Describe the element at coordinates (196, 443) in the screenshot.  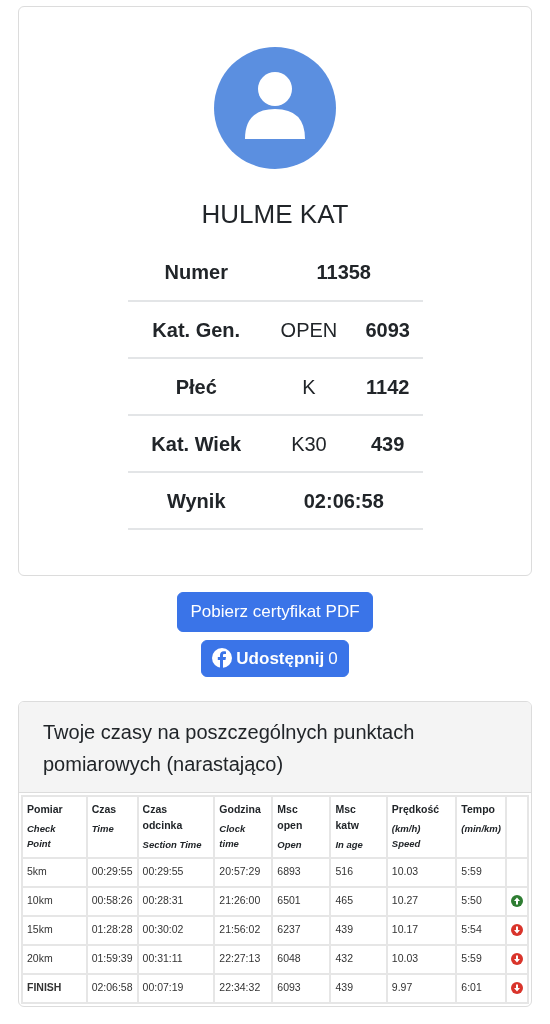
I see `stat-label: Kat. Wiek` at that location.